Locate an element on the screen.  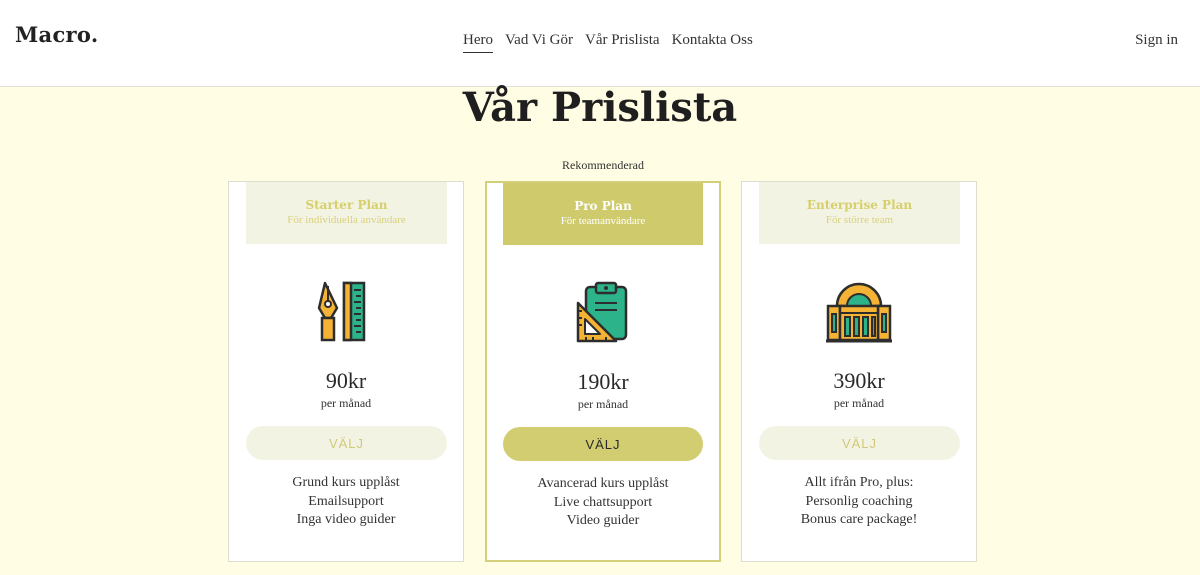
feature-item: Avancerad kurs upplåst is located at coordinates (603, 483).